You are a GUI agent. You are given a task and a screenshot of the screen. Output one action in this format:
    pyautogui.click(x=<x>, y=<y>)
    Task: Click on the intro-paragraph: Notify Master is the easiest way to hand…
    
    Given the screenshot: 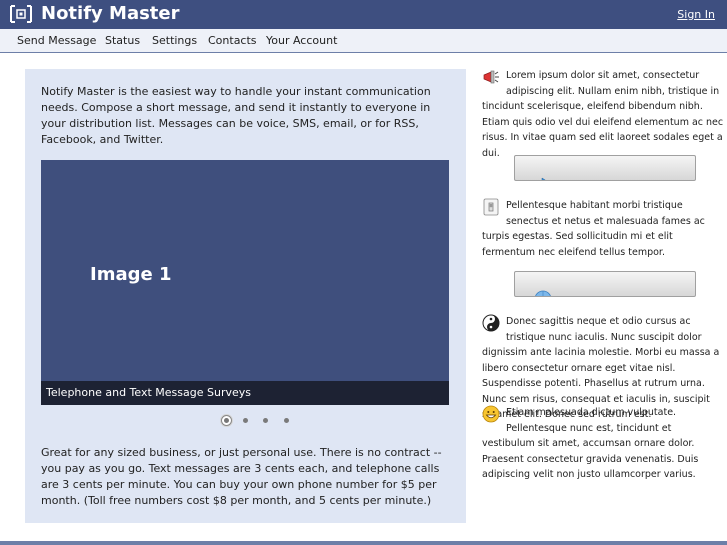 What is the action you would take?
    pyautogui.click(x=236, y=115)
    